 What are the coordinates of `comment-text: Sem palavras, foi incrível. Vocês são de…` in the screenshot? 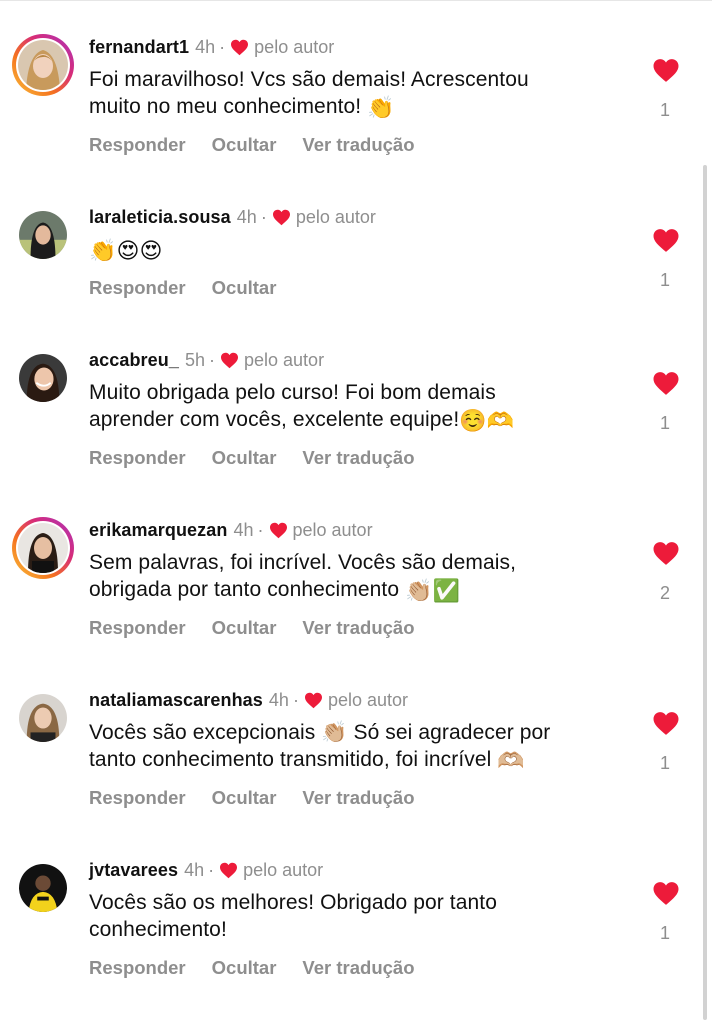 It's located at (303, 577).